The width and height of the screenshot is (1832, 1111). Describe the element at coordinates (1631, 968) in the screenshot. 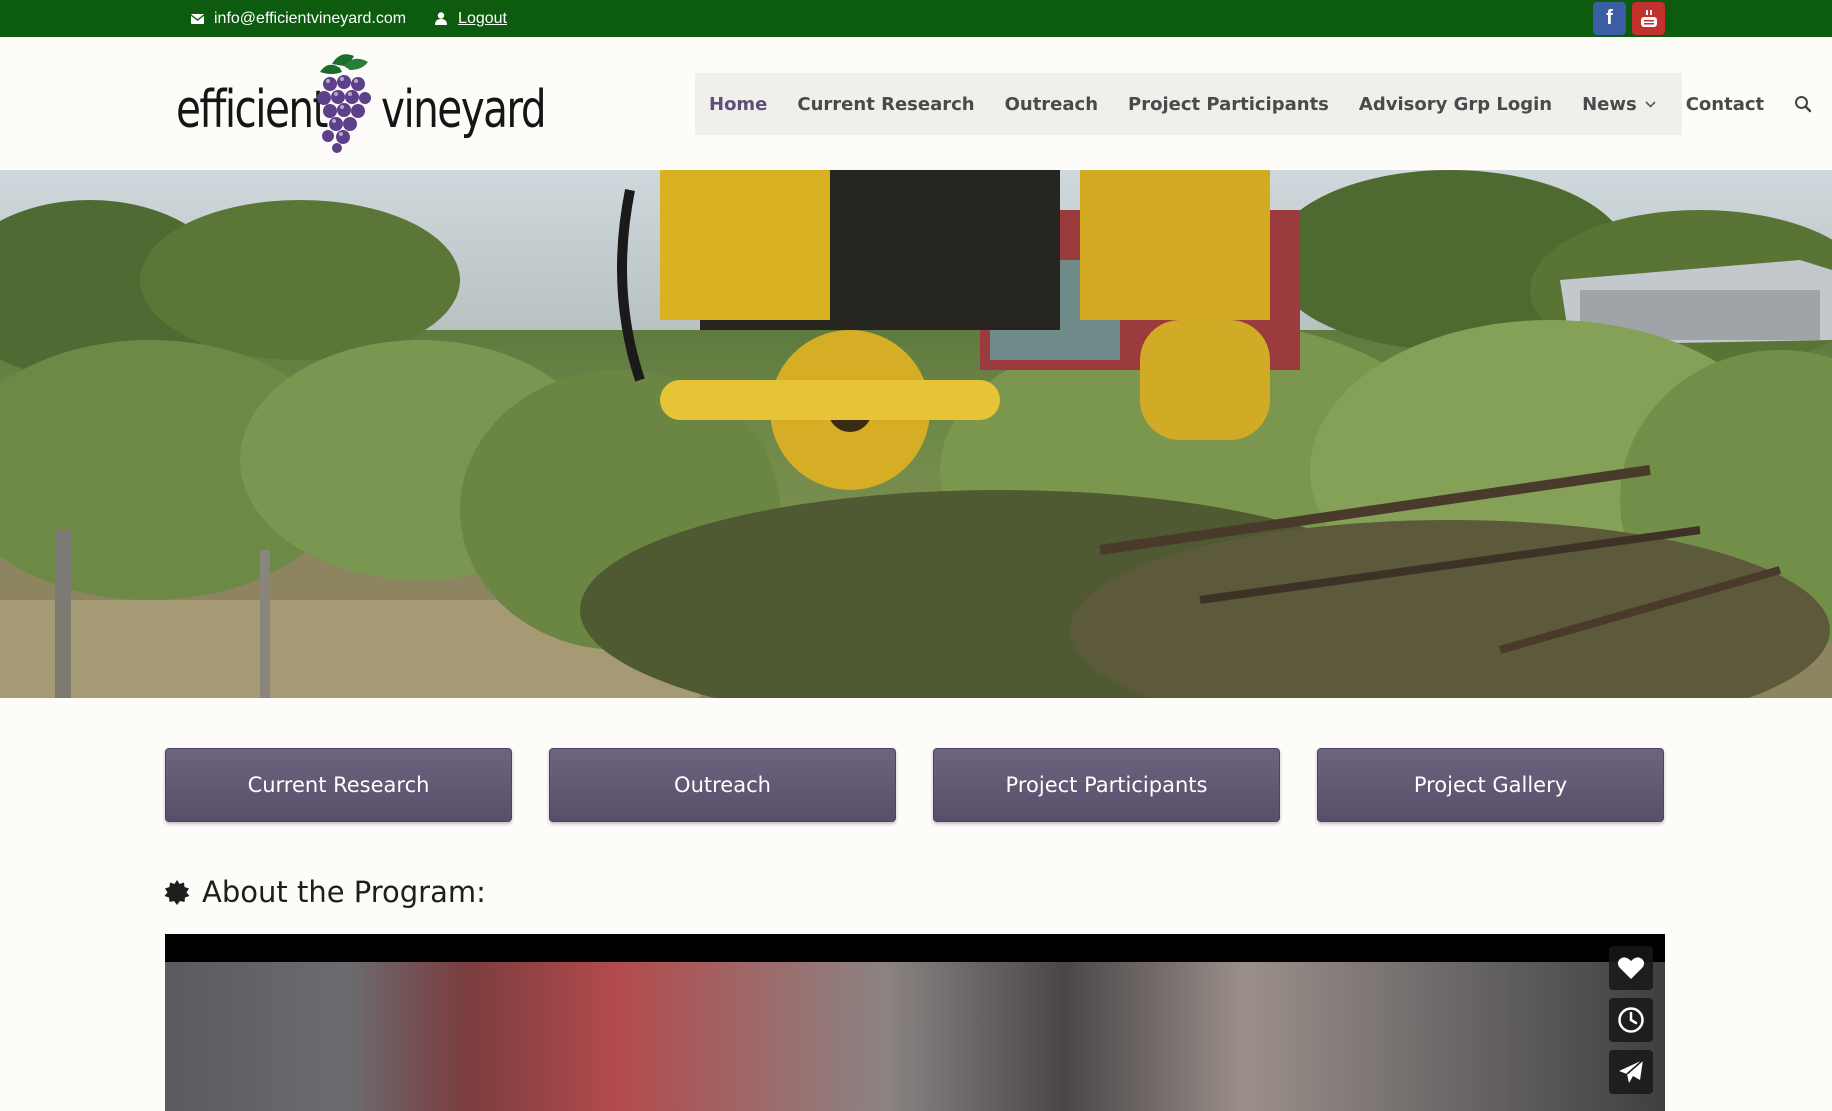

I see `heart-icon` at that location.